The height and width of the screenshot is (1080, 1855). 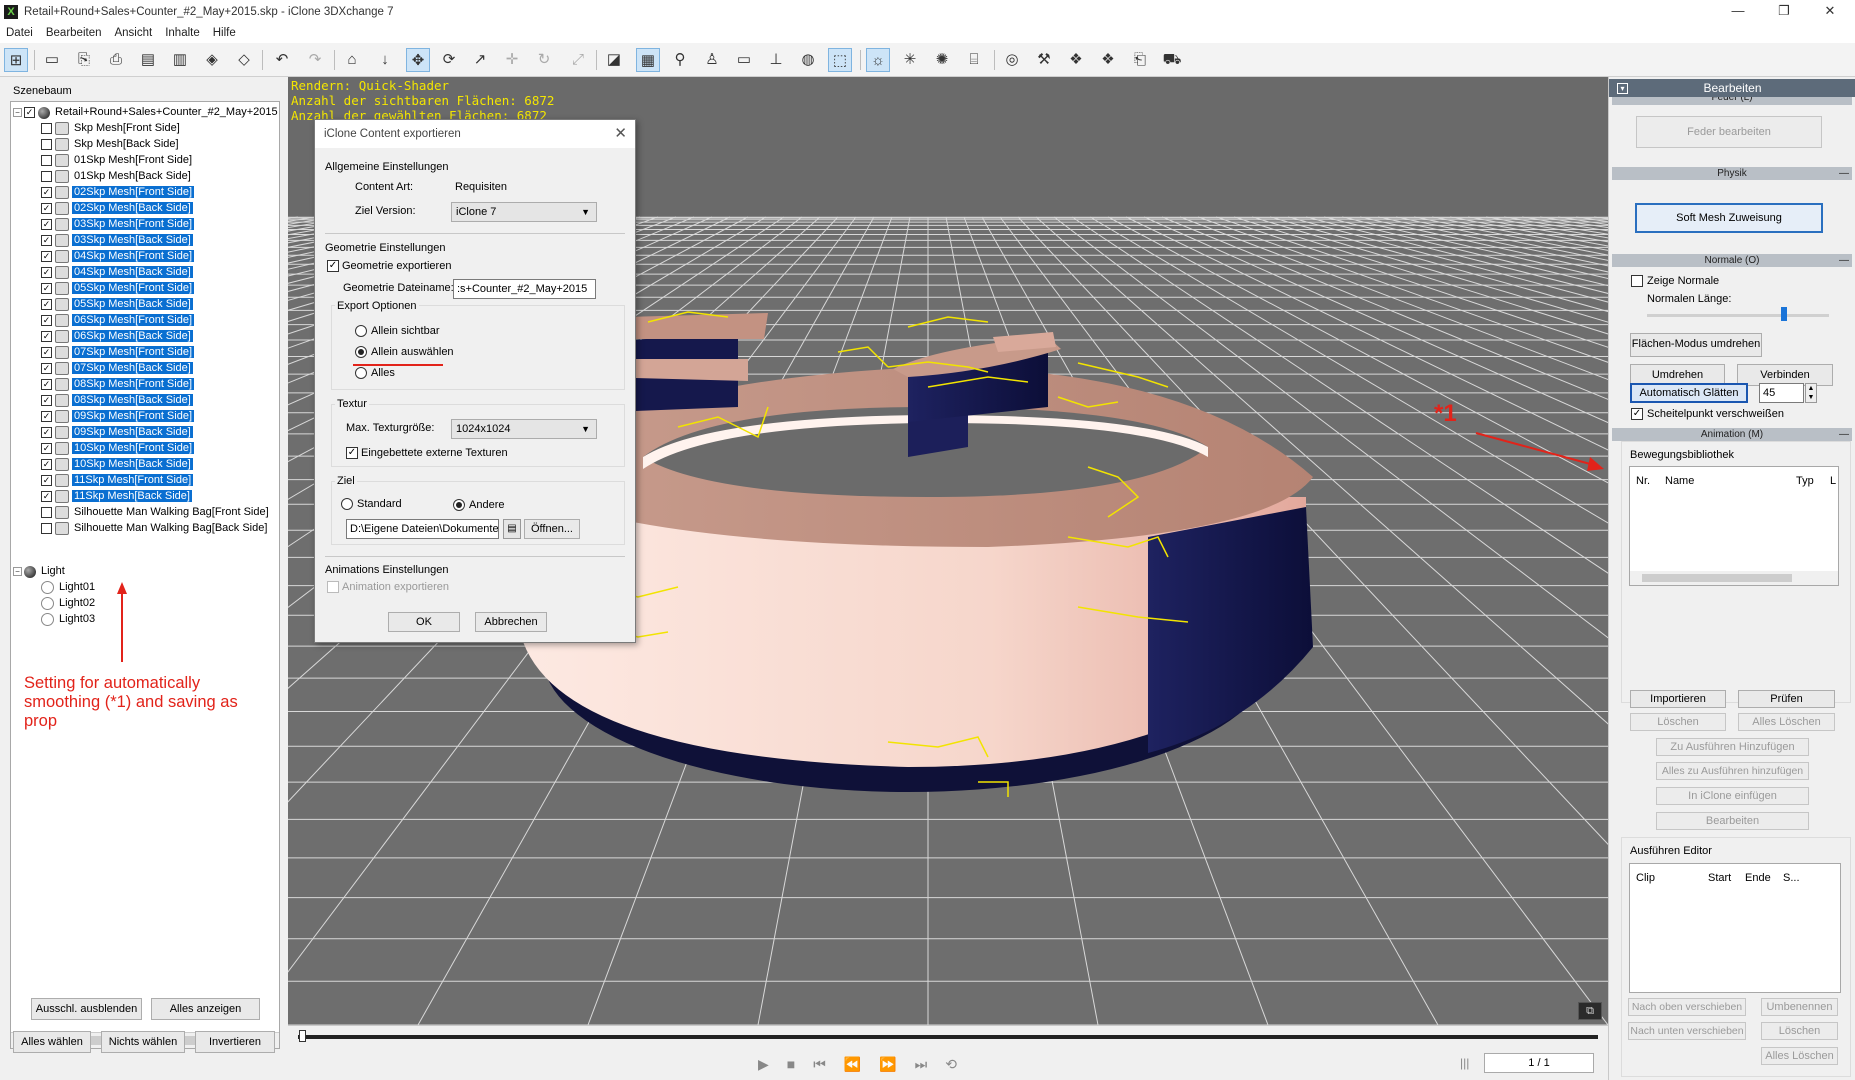 I want to click on section-animation: Animation (M) —, so click(x=1732, y=434).